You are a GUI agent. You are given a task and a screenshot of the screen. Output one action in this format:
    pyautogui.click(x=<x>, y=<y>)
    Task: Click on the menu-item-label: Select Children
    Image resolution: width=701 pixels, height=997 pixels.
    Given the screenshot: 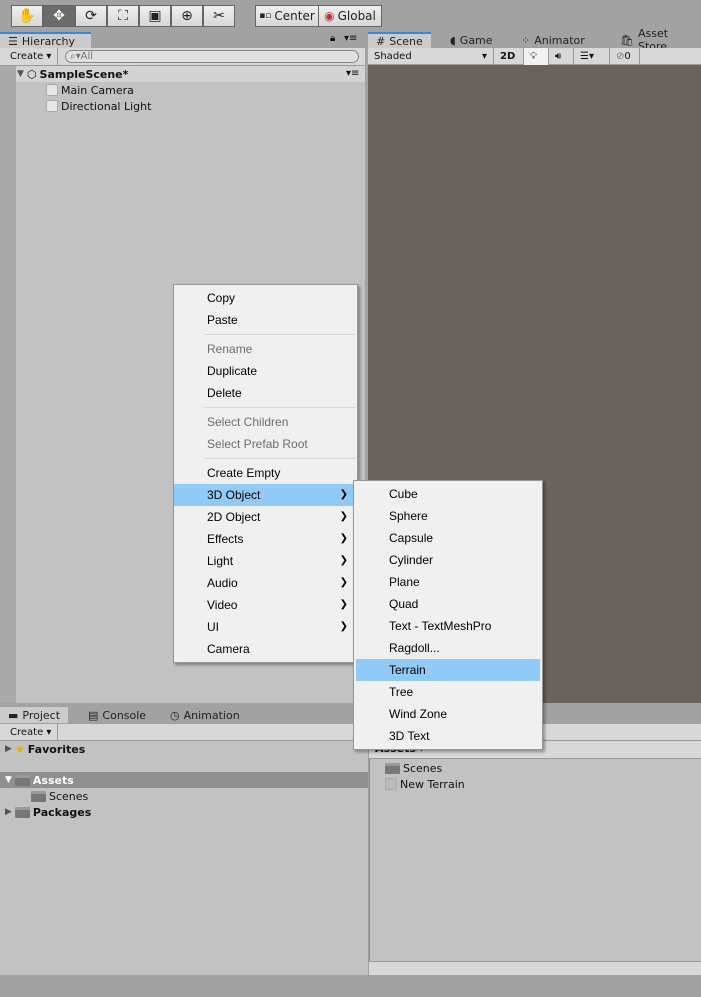 What is the action you would take?
    pyautogui.click(x=248, y=422)
    